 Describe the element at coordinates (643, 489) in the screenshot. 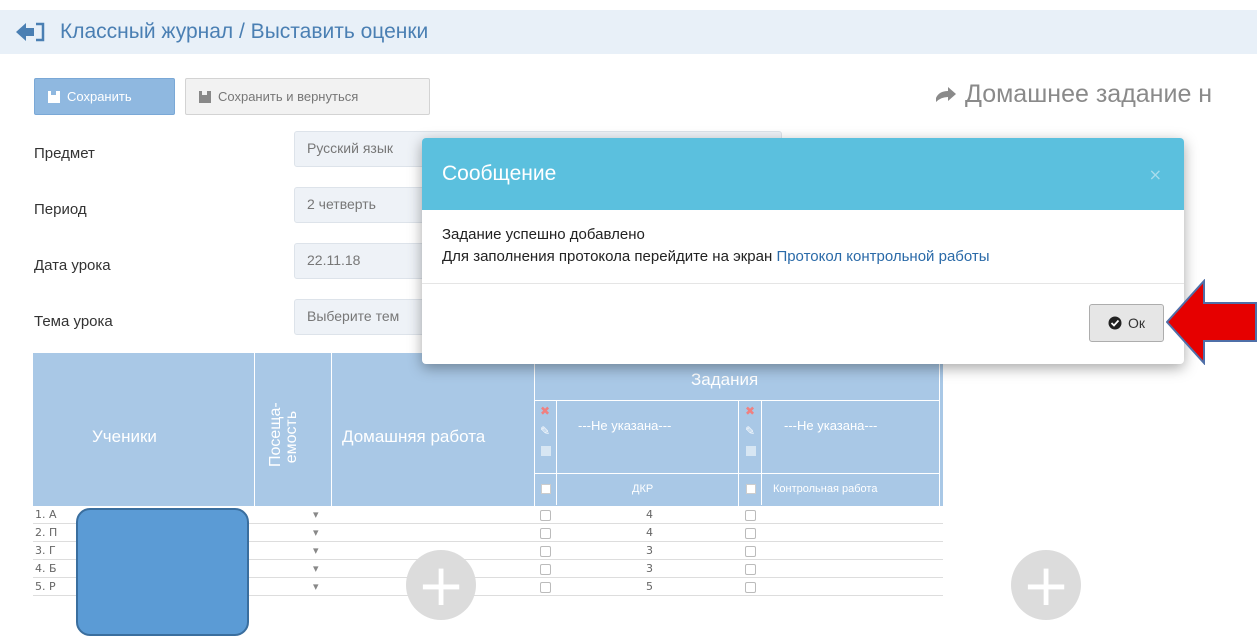

I see `task1-type: ДКР` at that location.